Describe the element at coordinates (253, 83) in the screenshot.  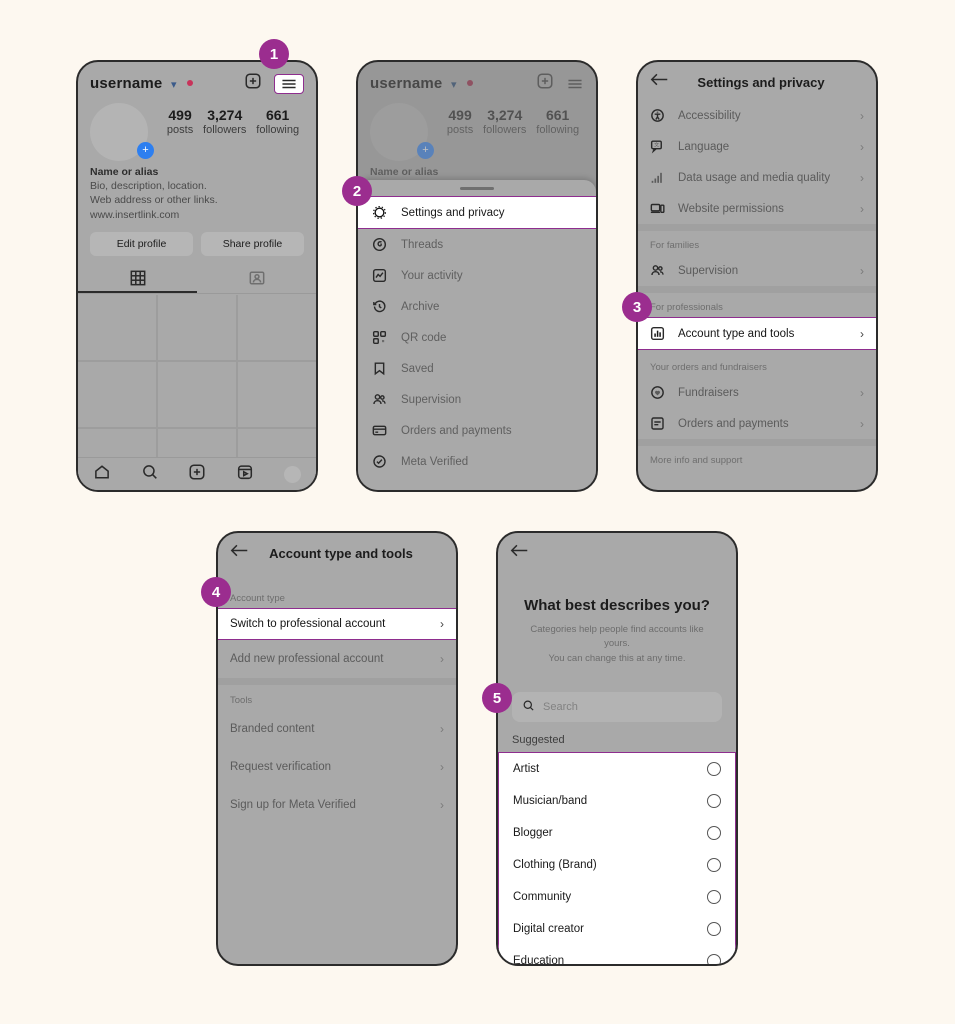
I see `add-post-icon` at that location.